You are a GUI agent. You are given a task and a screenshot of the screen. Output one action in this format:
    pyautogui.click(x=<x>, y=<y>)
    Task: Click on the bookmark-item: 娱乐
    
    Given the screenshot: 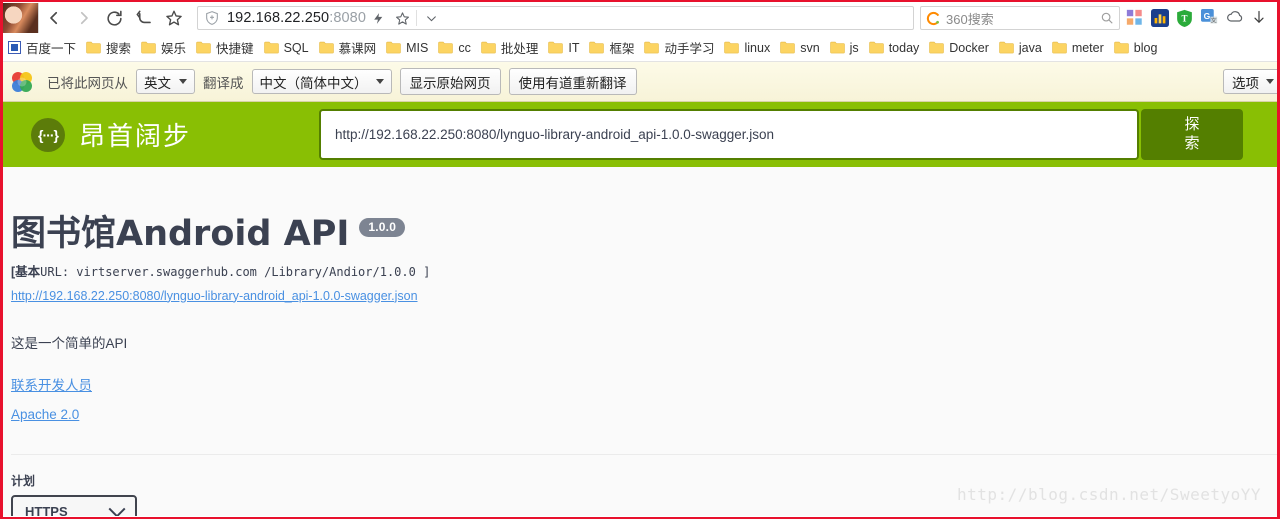 What is the action you would take?
    pyautogui.click(x=164, y=48)
    